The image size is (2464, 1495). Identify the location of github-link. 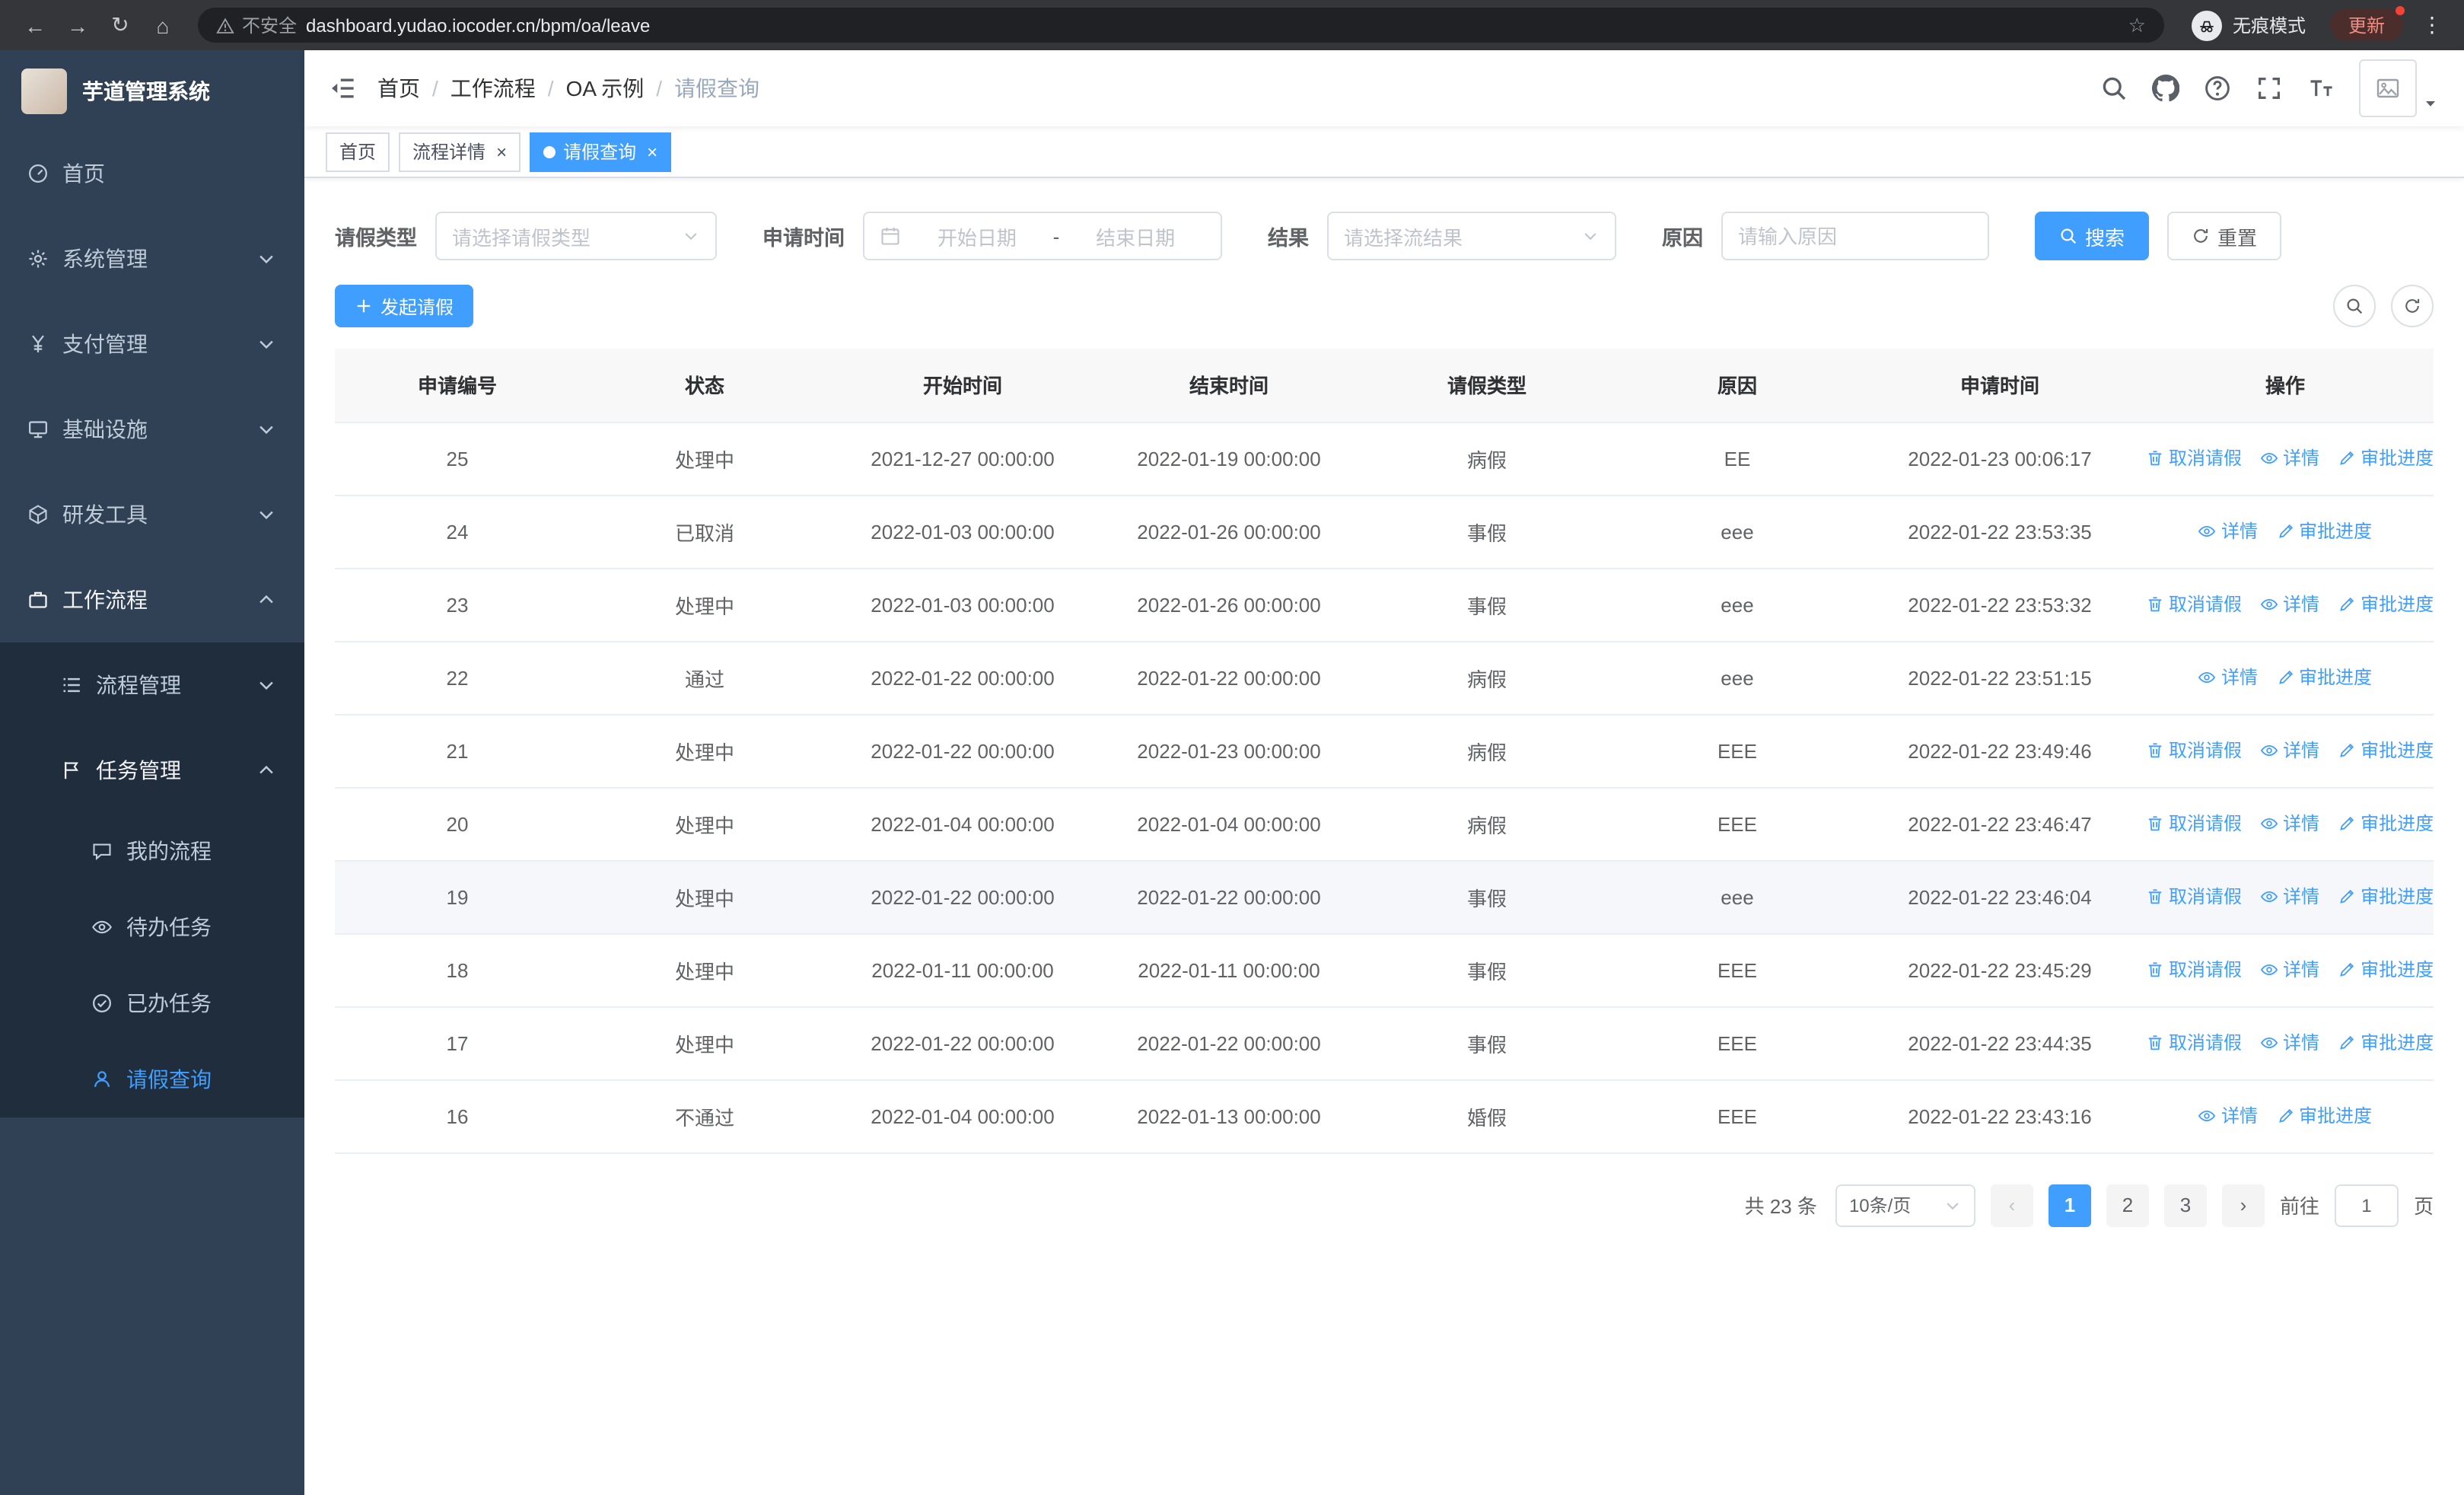
(2165, 89).